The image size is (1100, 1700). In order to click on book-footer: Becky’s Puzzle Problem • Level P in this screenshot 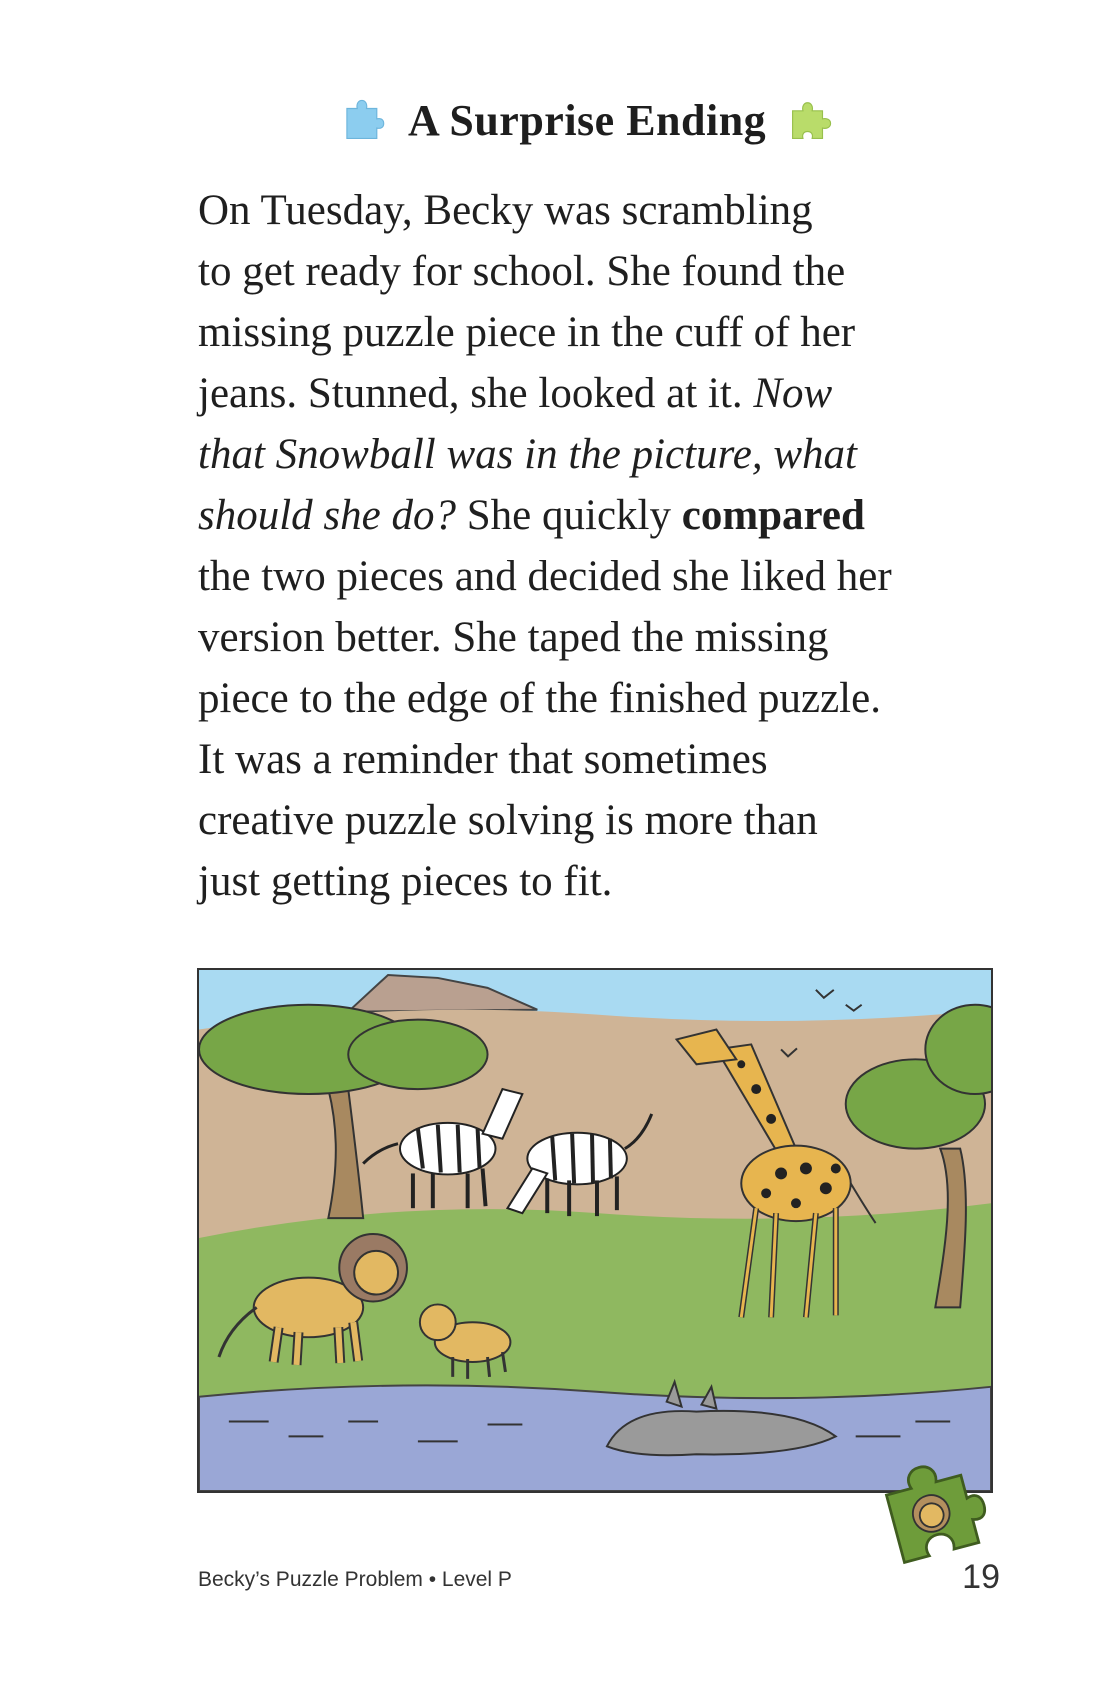, I will do `click(355, 1579)`.